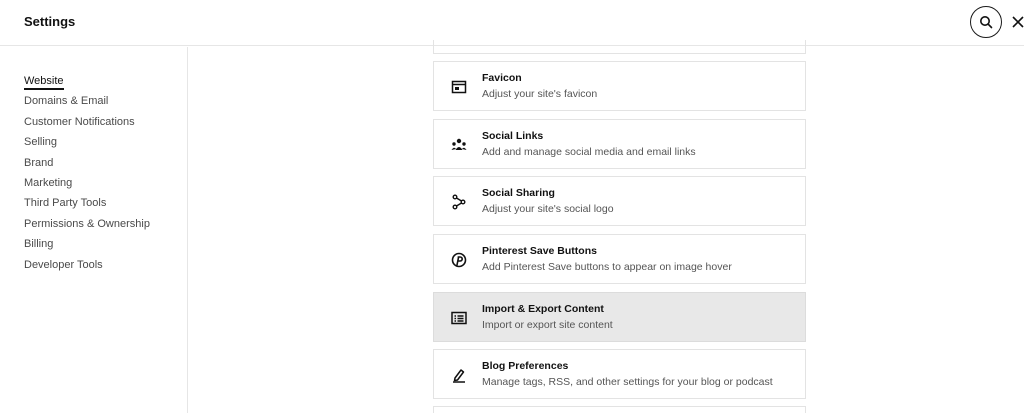 This screenshot has width=1024, height=413. Describe the element at coordinates (87, 205) in the screenshot. I see `sidebar-item-third-party-tools: Third Party Tools` at that location.